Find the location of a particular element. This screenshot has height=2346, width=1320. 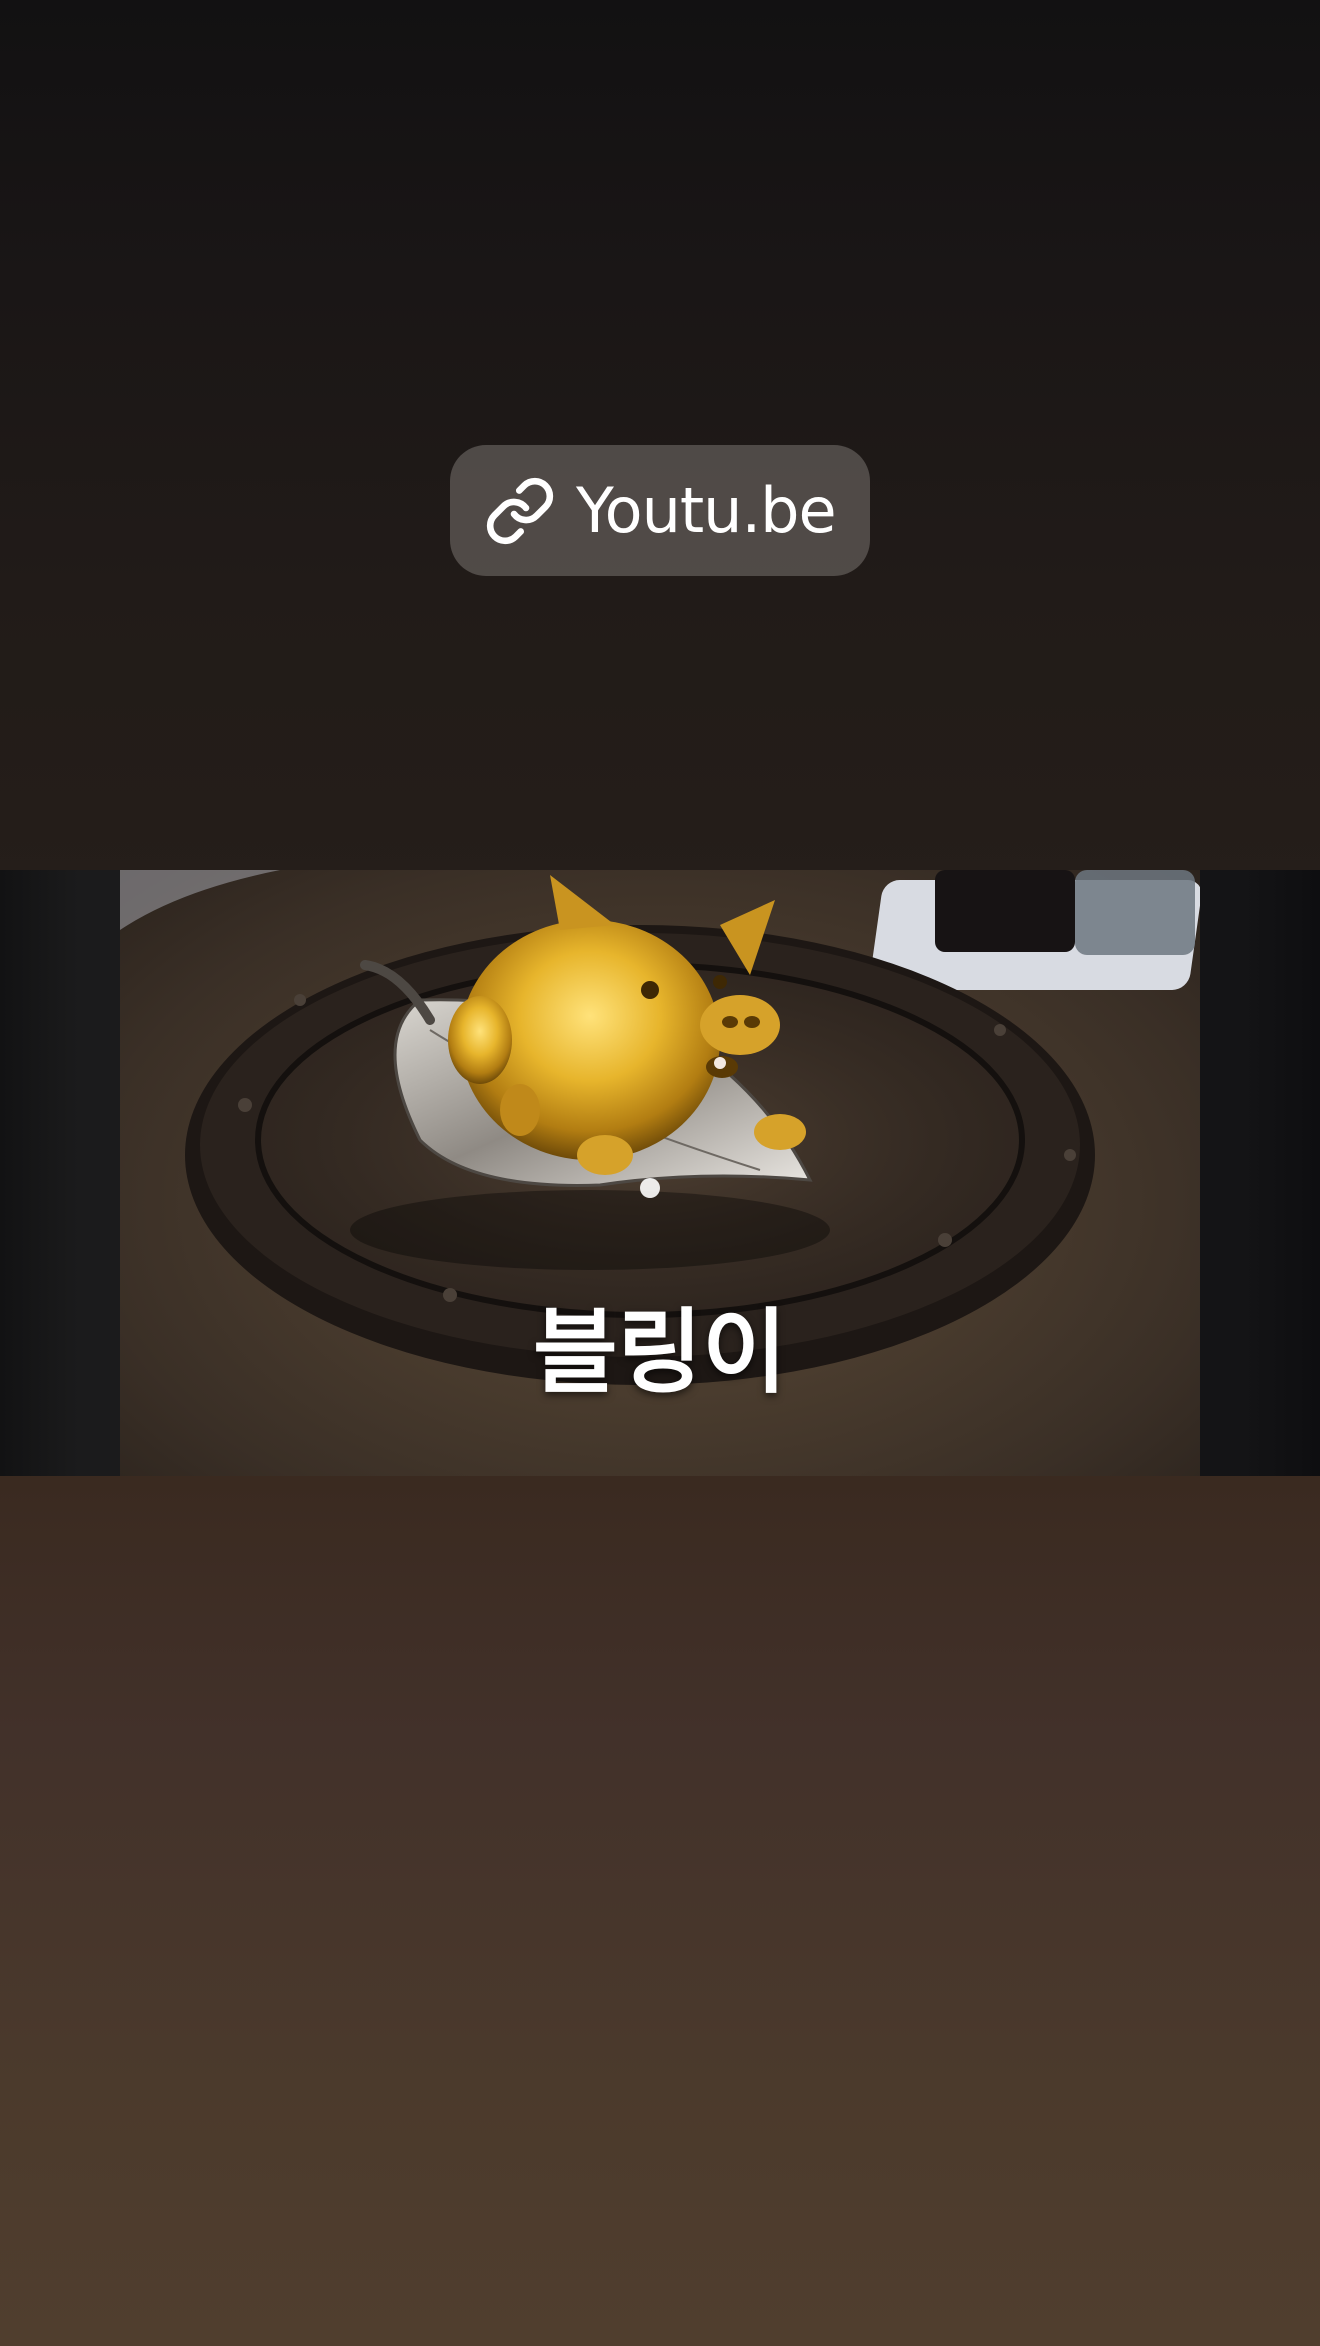

link-icon is located at coordinates (520, 511).